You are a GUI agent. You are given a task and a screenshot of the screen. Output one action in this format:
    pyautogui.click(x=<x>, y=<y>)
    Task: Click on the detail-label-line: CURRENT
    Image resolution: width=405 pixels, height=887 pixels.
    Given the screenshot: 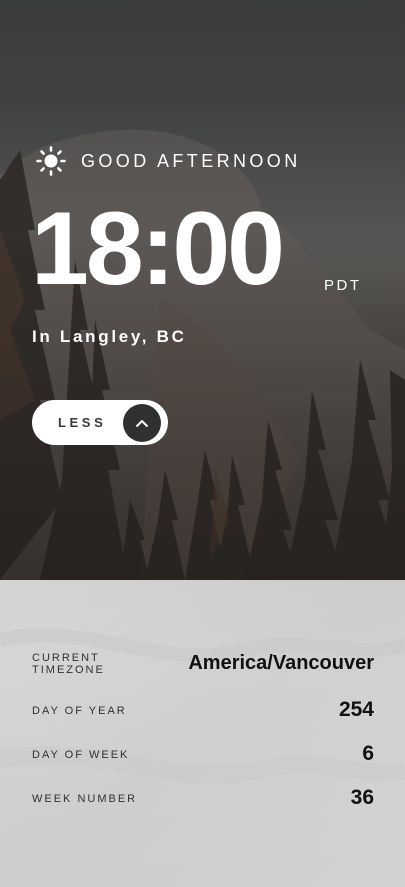 What is the action you would take?
    pyautogui.click(x=66, y=658)
    